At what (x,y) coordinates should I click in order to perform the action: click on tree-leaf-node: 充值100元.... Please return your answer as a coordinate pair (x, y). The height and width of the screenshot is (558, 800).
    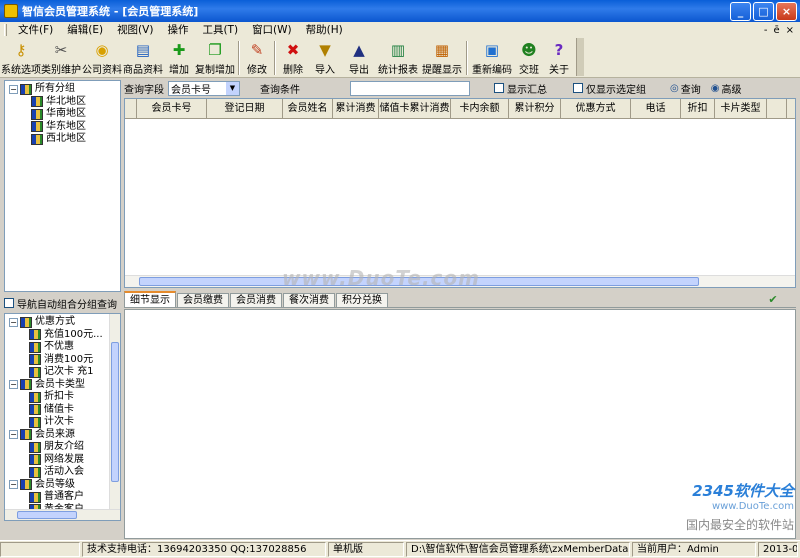
    Looking at the image, I should click on (62, 335).